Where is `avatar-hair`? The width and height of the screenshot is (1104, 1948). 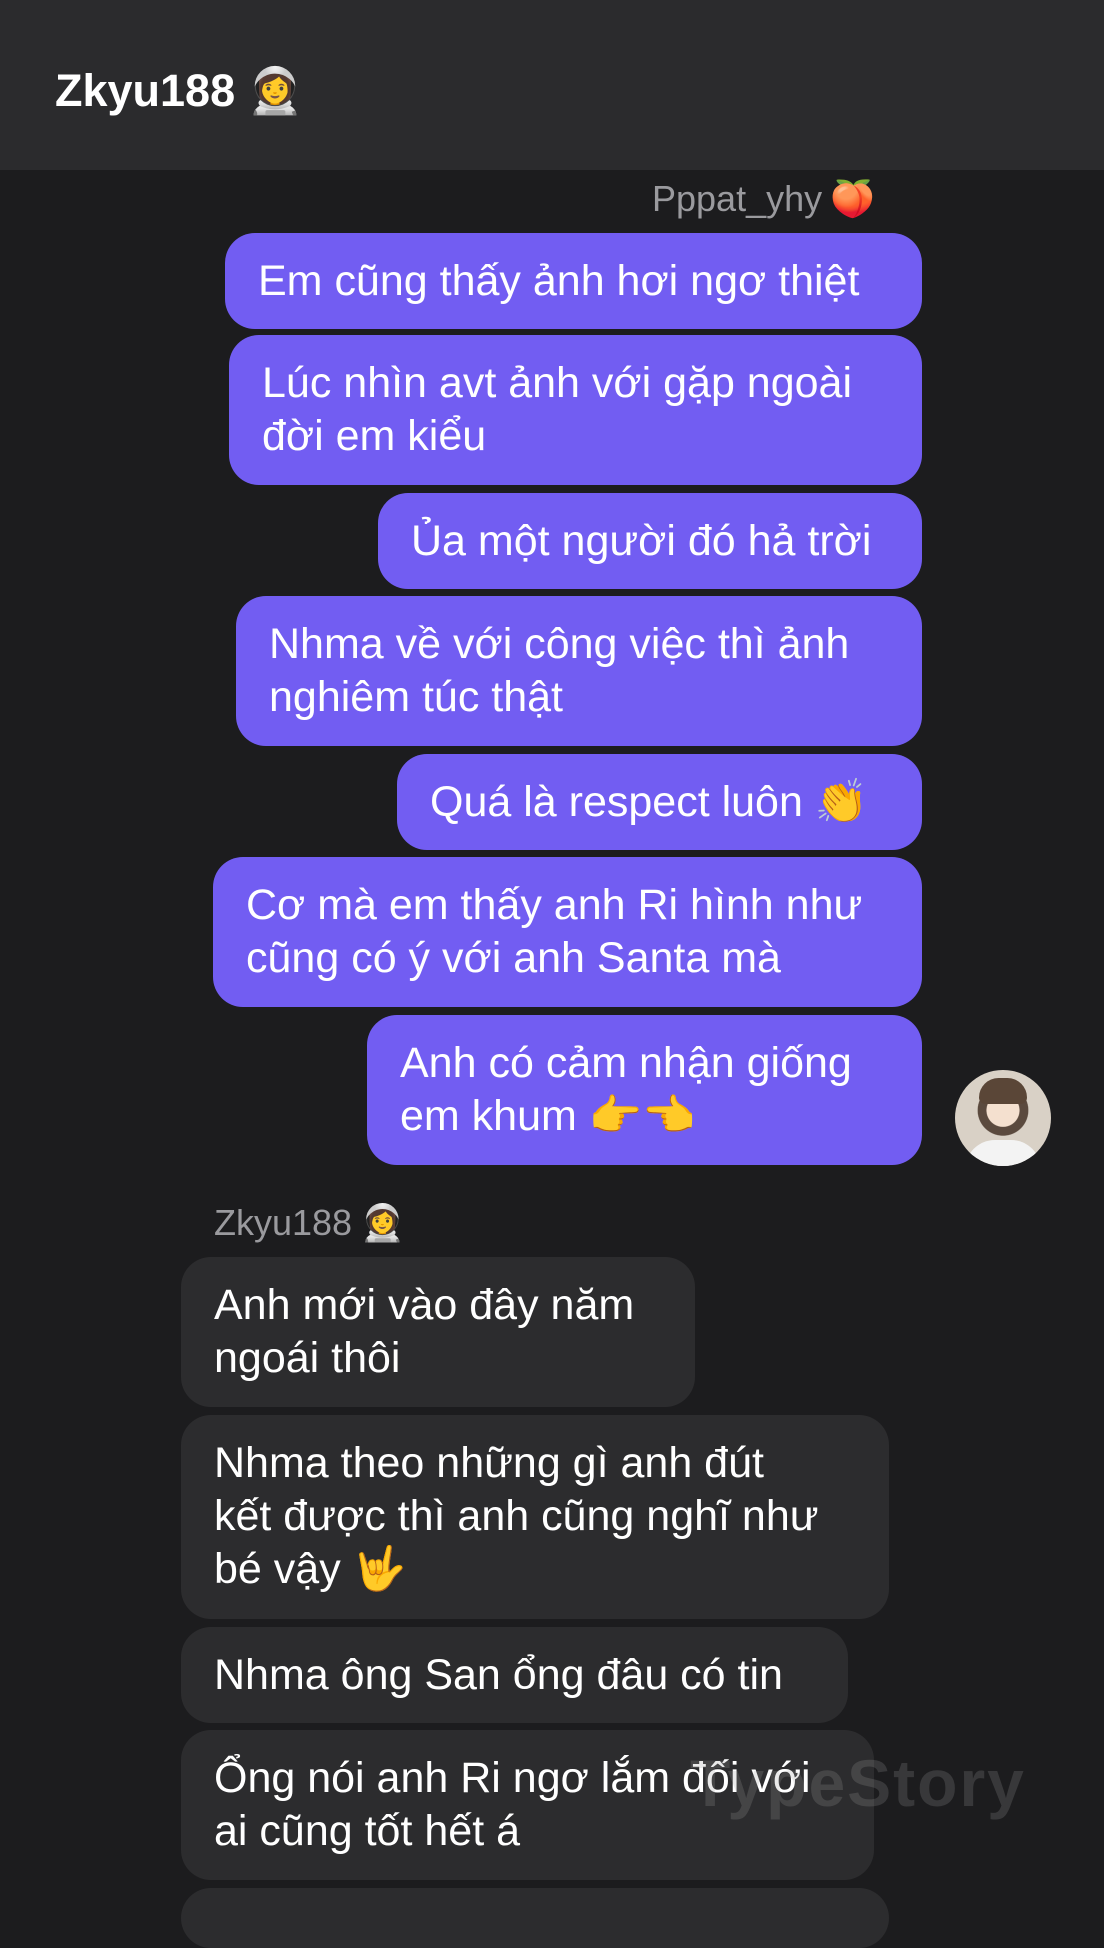 avatar-hair is located at coordinates (1003, 1091).